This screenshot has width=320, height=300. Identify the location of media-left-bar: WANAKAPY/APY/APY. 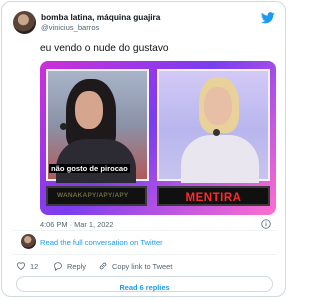
(96, 196).